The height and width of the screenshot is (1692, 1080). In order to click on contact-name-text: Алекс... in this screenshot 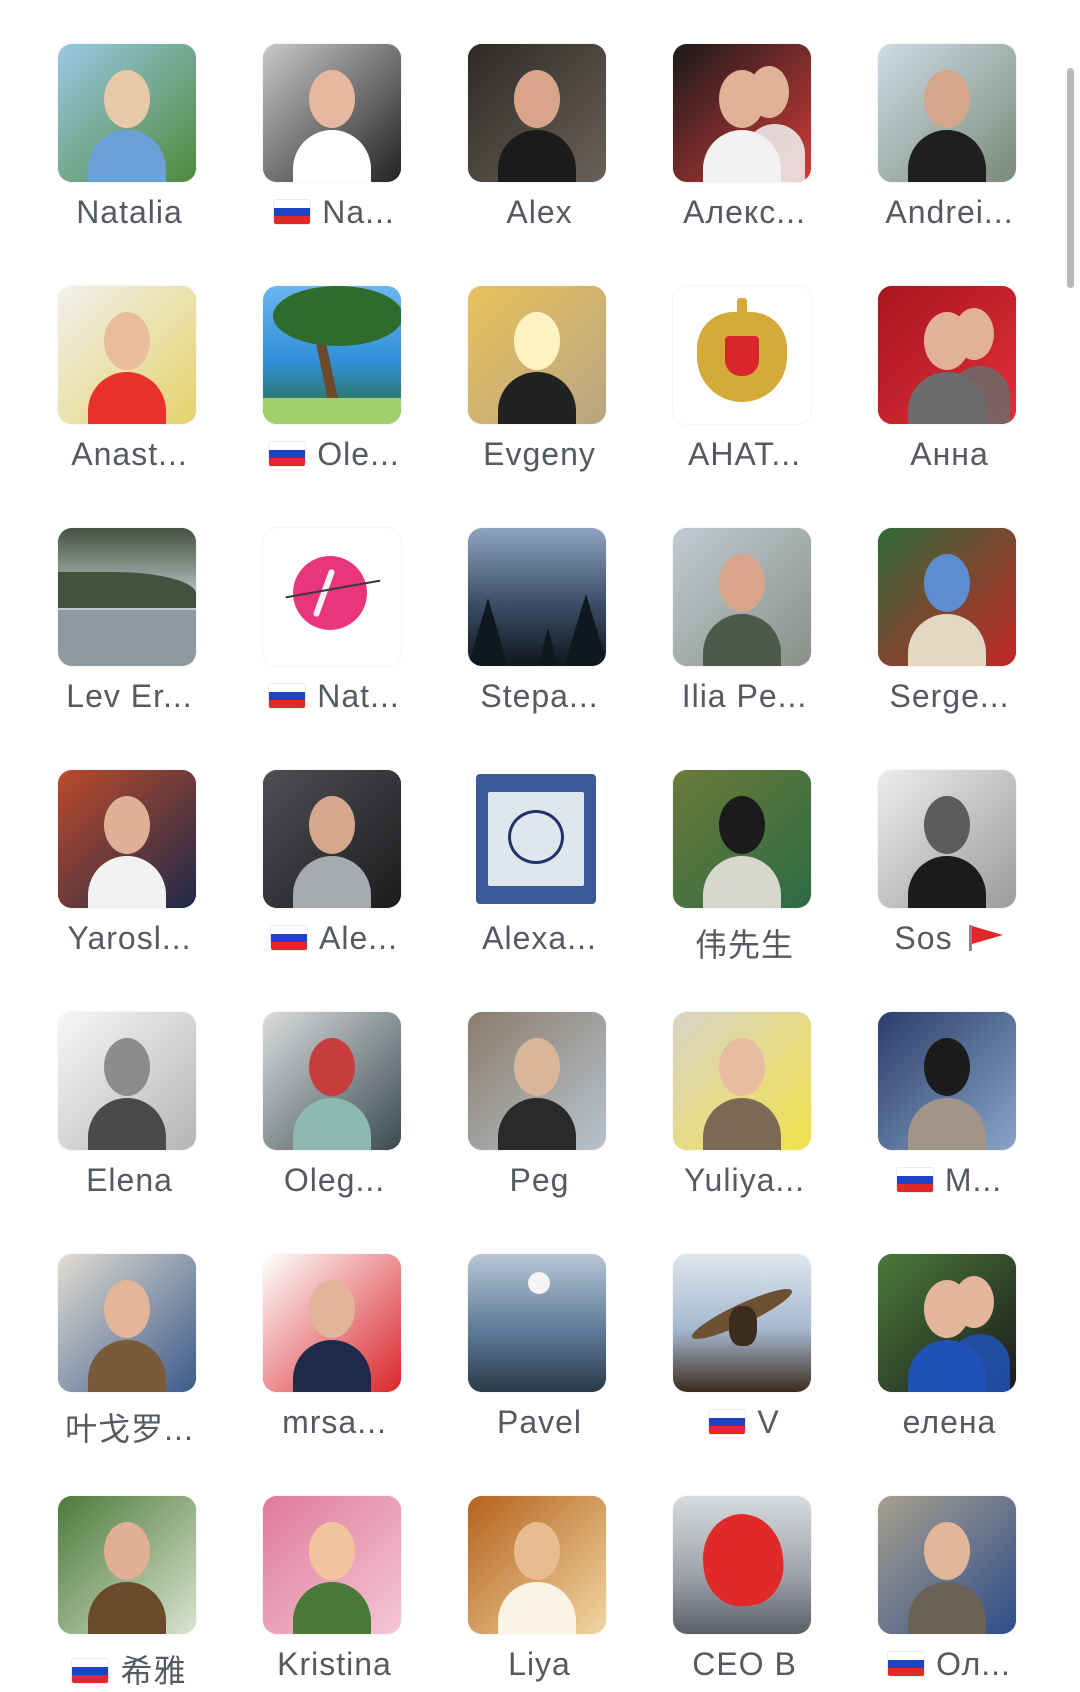, I will do `click(744, 212)`.